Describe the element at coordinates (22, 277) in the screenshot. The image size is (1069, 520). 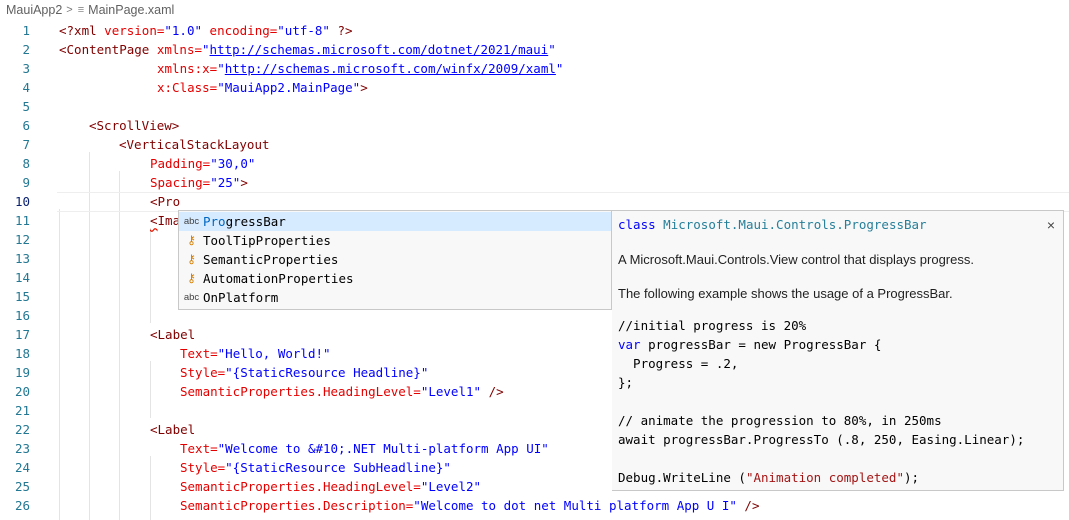
I see `line-number: 14` at that location.